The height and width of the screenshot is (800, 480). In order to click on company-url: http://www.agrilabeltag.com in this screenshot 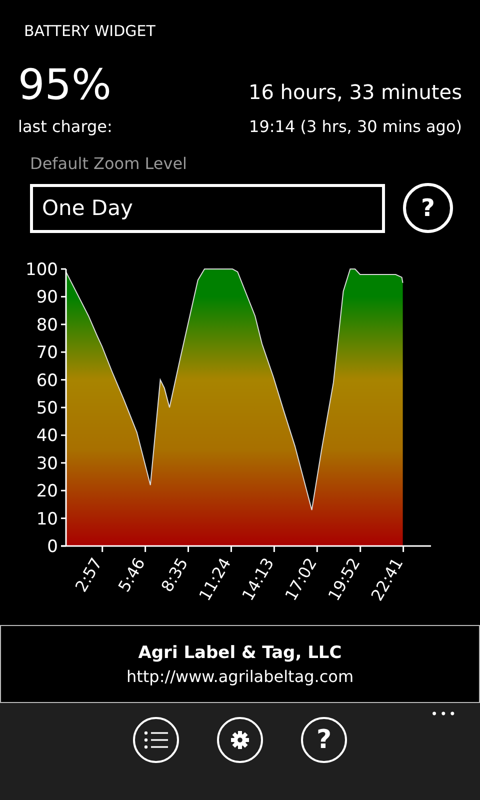, I will do `click(240, 676)`.